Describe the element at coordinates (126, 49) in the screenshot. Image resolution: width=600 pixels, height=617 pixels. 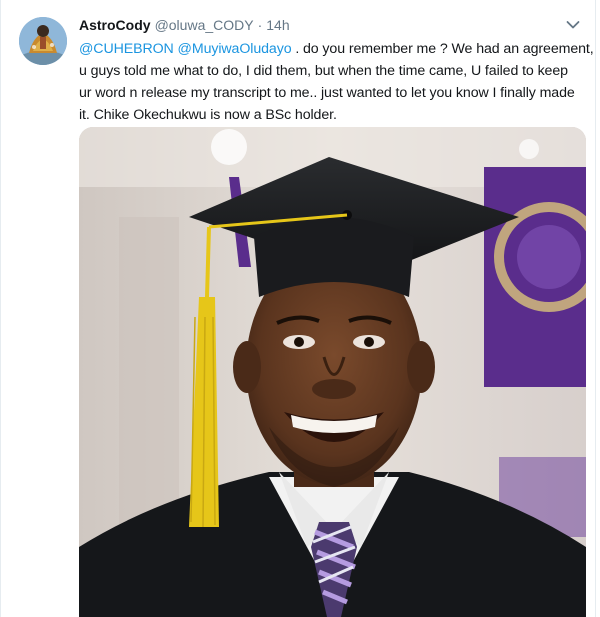
I see `mention-cuhebron: @CUHEBRON` at that location.